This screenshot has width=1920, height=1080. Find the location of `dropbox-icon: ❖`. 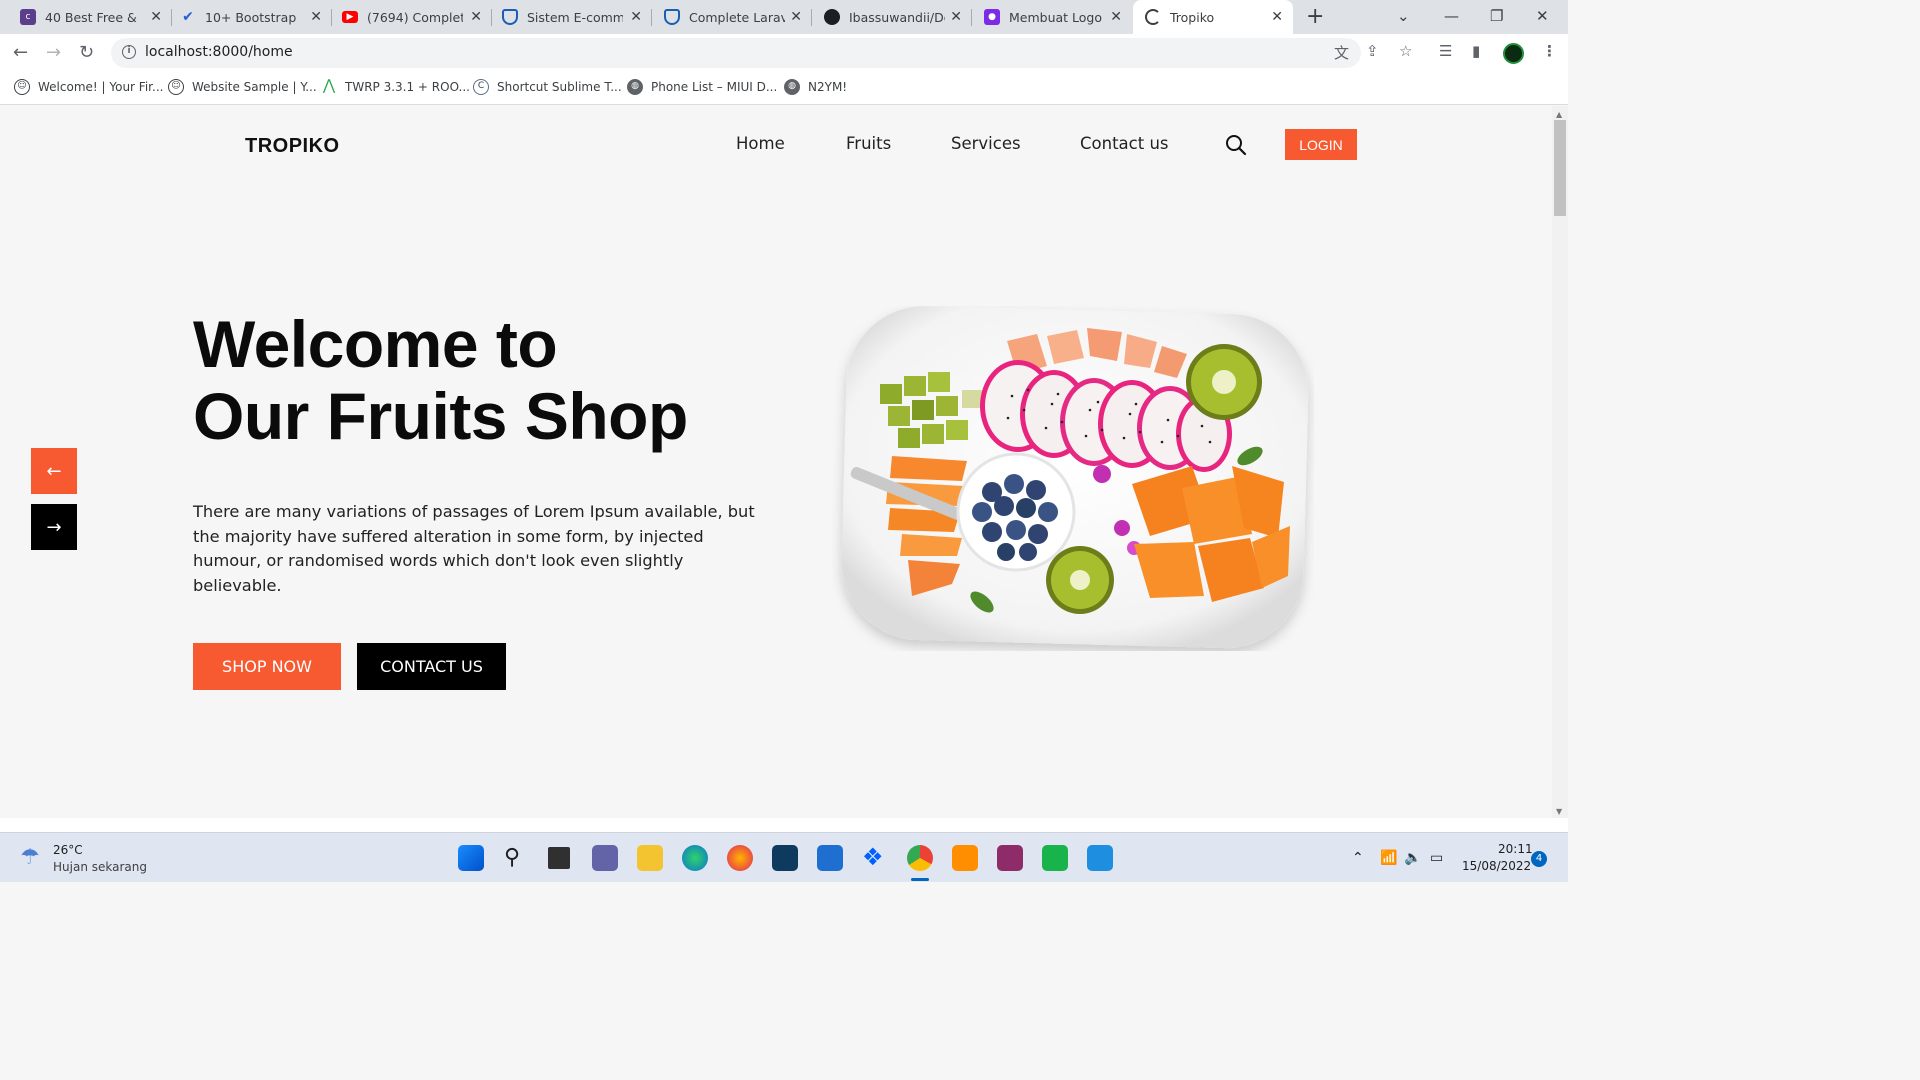

dropbox-icon: ❖ is located at coordinates (873, 857).